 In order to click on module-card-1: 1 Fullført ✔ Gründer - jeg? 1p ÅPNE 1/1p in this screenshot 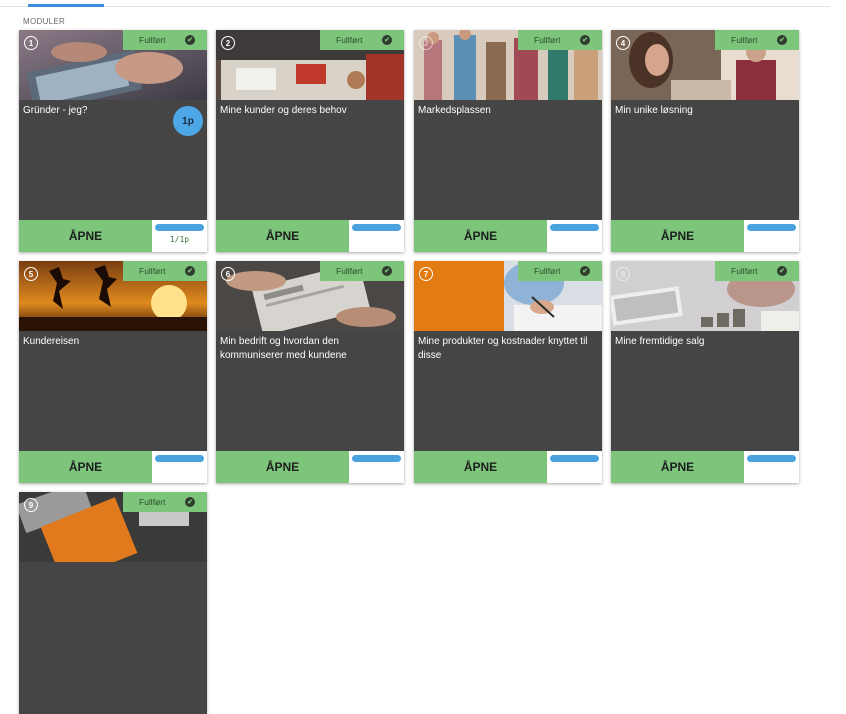, I will do `click(113, 141)`.